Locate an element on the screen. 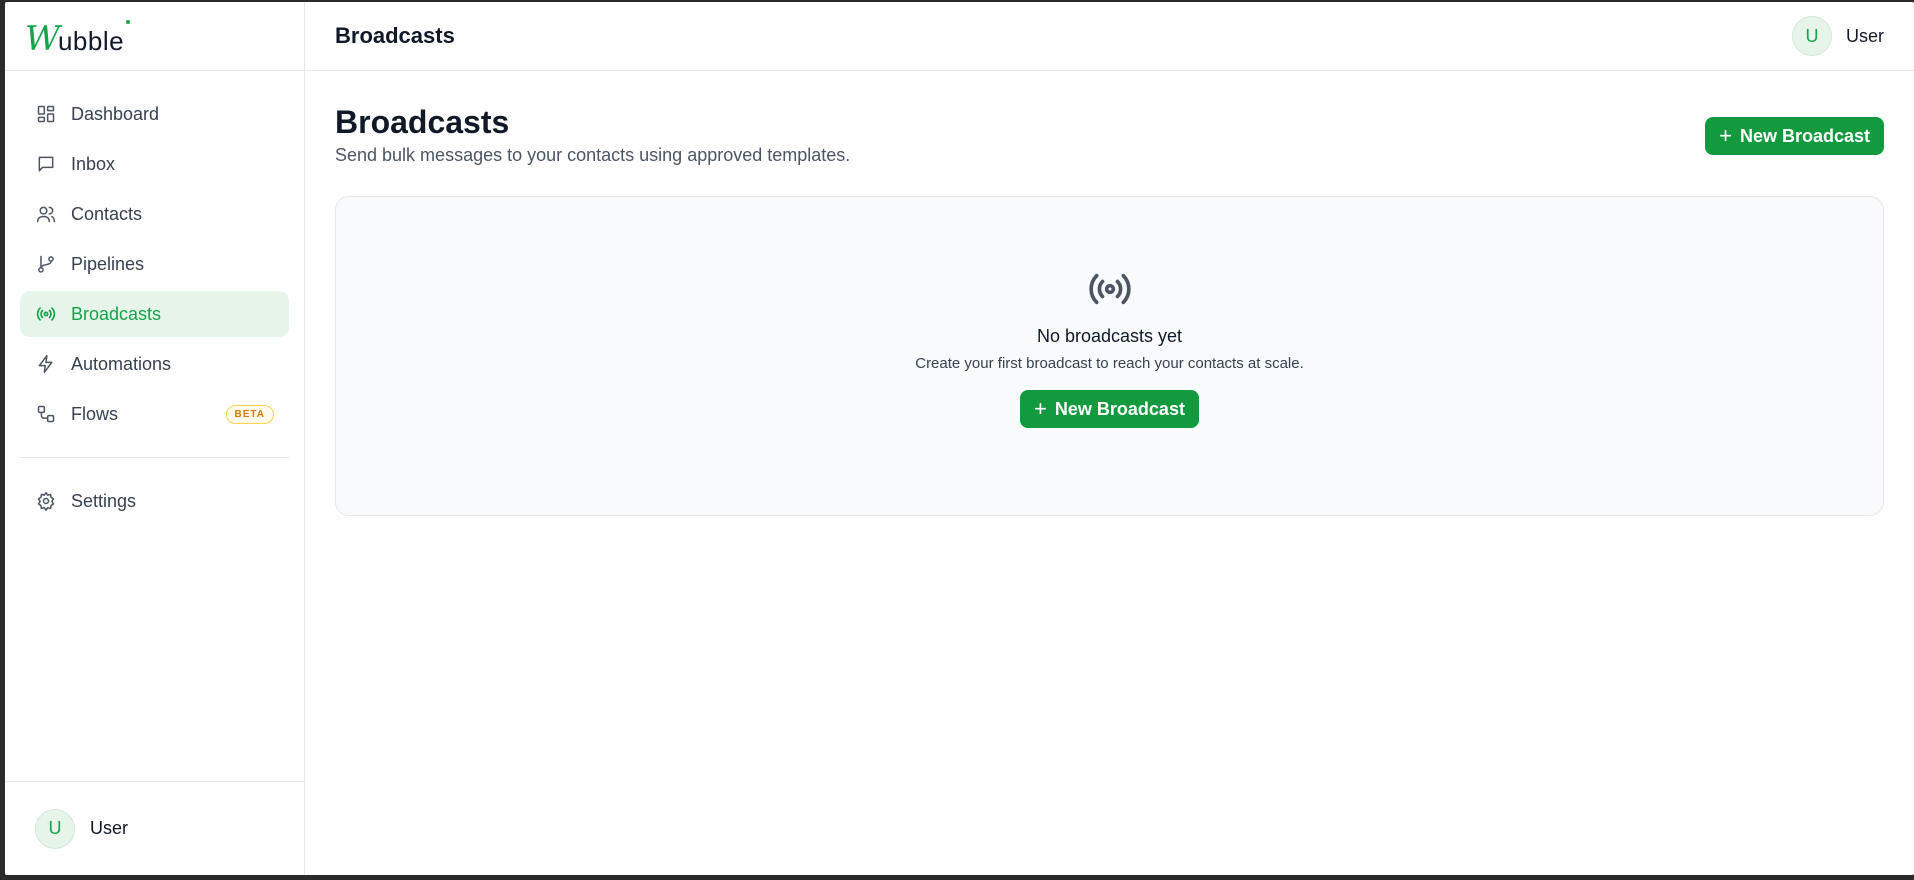 The width and height of the screenshot is (1914, 880). dashboard-icon is located at coordinates (46, 114).